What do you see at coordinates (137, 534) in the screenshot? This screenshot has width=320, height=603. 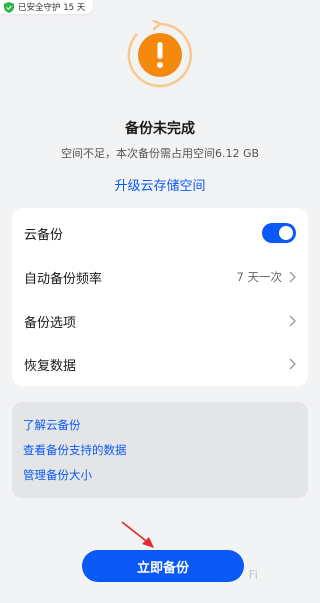 I see `pointer-arrow-icon` at bounding box center [137, 534].